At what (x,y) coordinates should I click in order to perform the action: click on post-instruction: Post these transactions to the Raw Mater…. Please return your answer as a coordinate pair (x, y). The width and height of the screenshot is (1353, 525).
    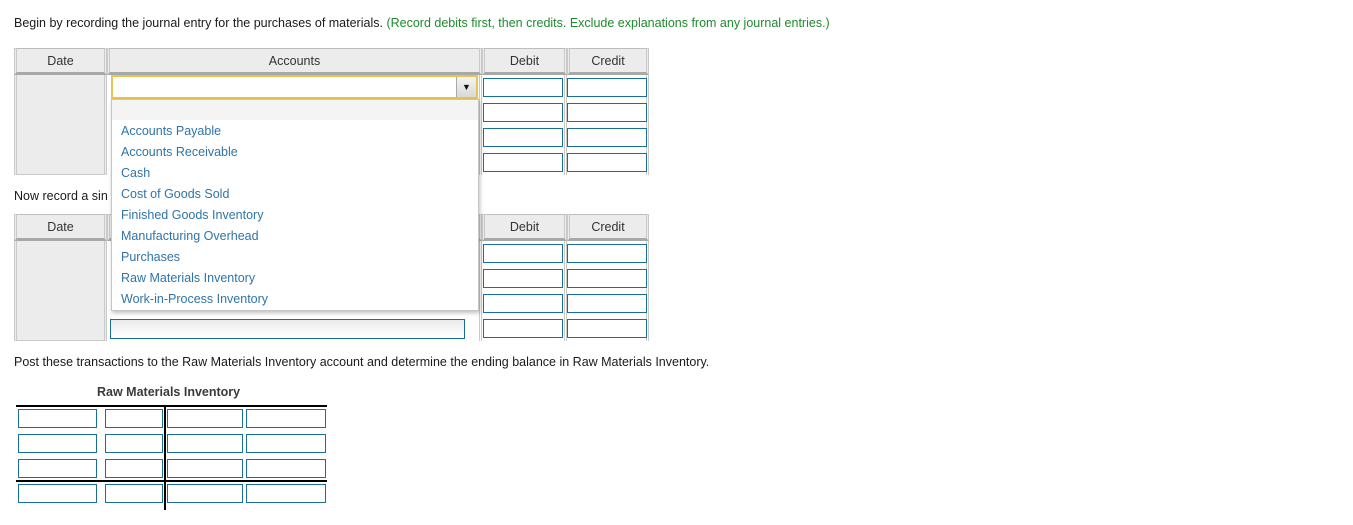
    Looking at the image, I should click on (362, 362).